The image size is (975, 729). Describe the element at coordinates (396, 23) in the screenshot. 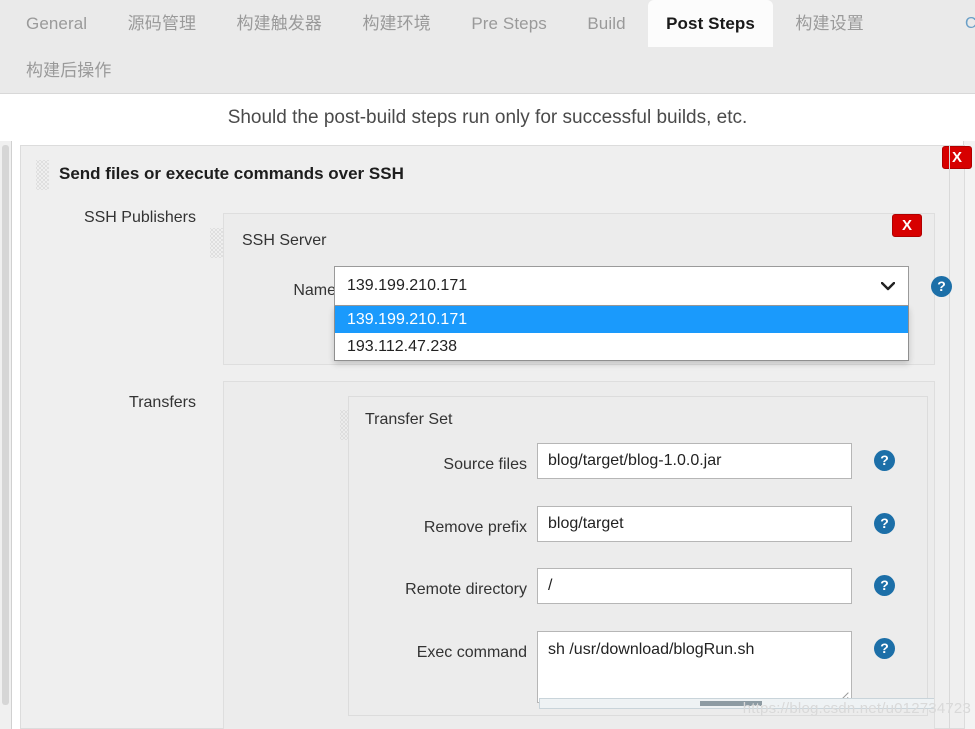

I see `tab-build-environment: 构建环境` at that location.